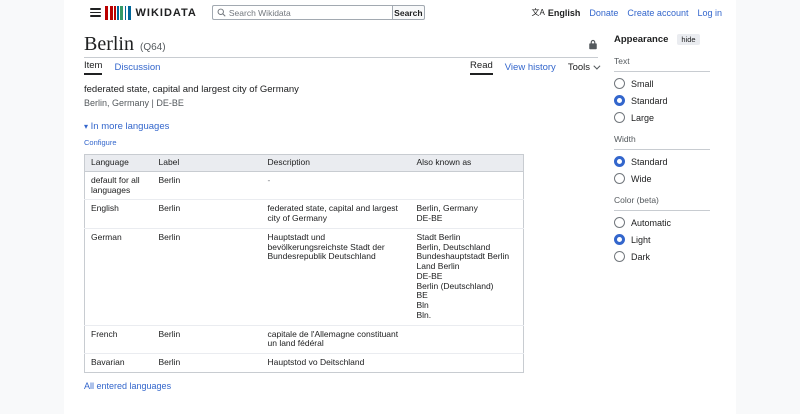 This screenshot has height=414, width=800. I want to click on table-row: Bavarian Berlin Hauptstod vo Deitschland, so click(304, 363).